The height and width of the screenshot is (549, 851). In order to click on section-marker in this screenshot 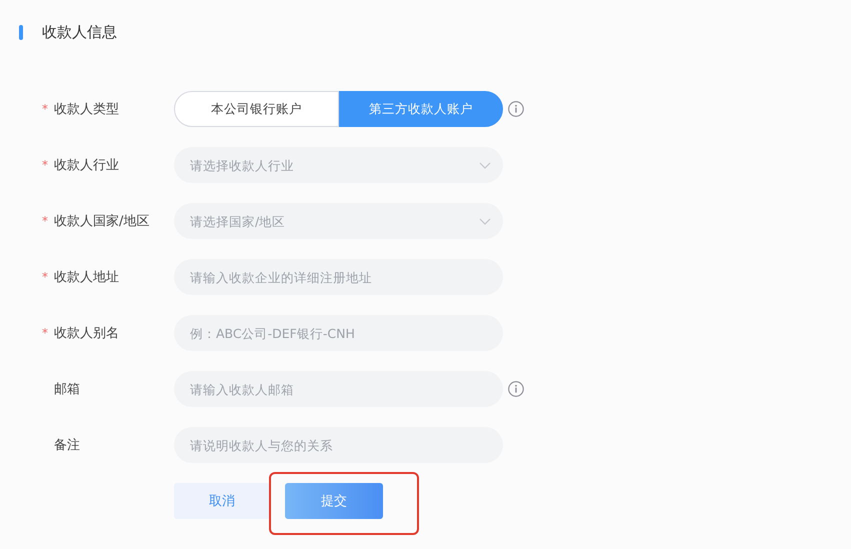, I will do `click(21, 32)`.